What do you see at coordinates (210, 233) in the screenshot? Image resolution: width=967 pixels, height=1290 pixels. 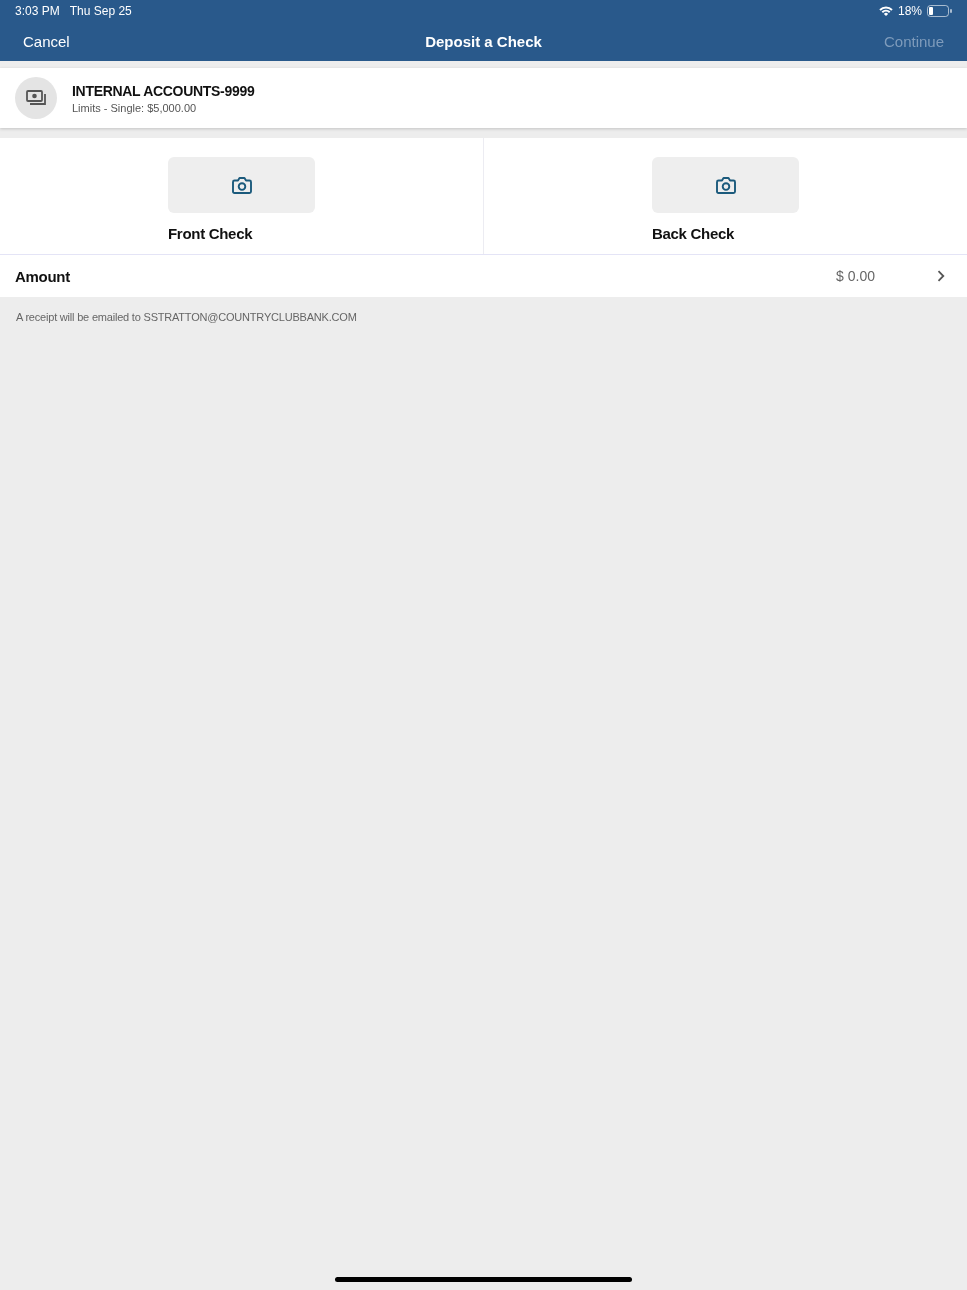 I see `capture-label: Front Check` at bounding box center [210, 233].